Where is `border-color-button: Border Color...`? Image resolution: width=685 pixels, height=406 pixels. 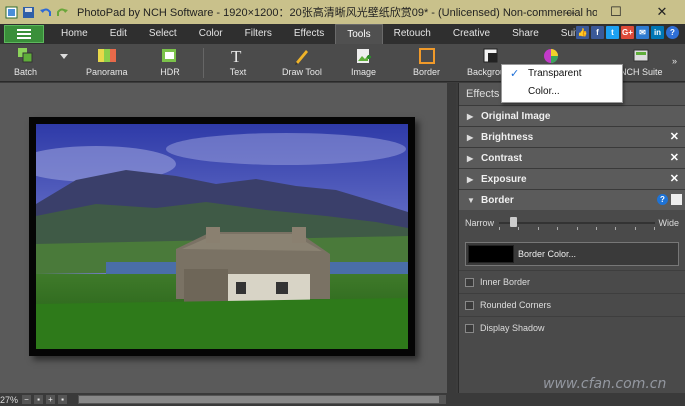
border-color-button: Border Color... is located at coordinates (572, 254).